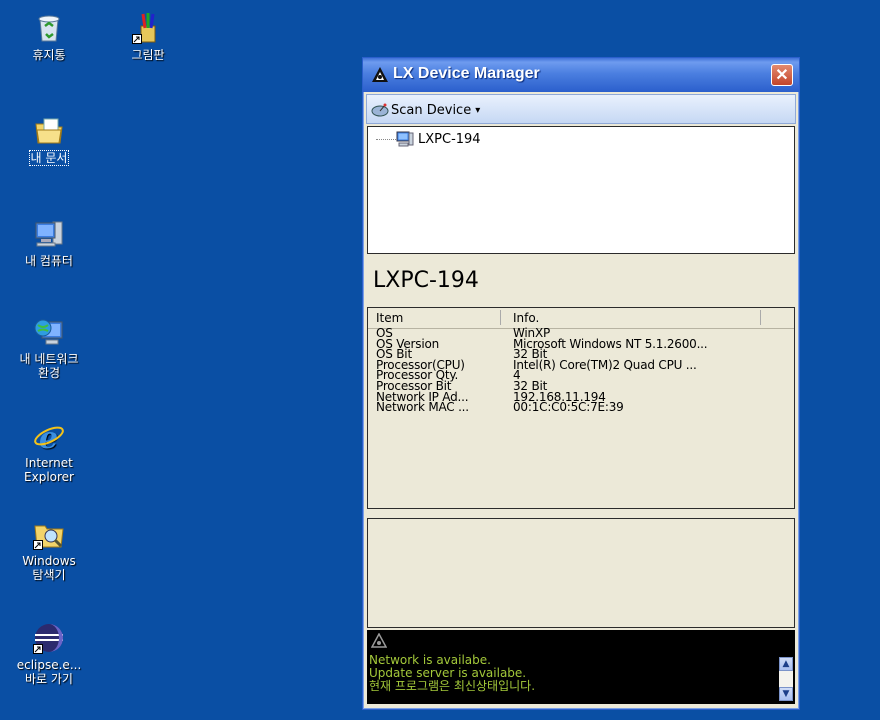 The height and width of the screenshot is (720, 880). What do you see at coordinates (49, 332) in the screenshot?
I see `network-places-icon` at bounding box center [49, 332].